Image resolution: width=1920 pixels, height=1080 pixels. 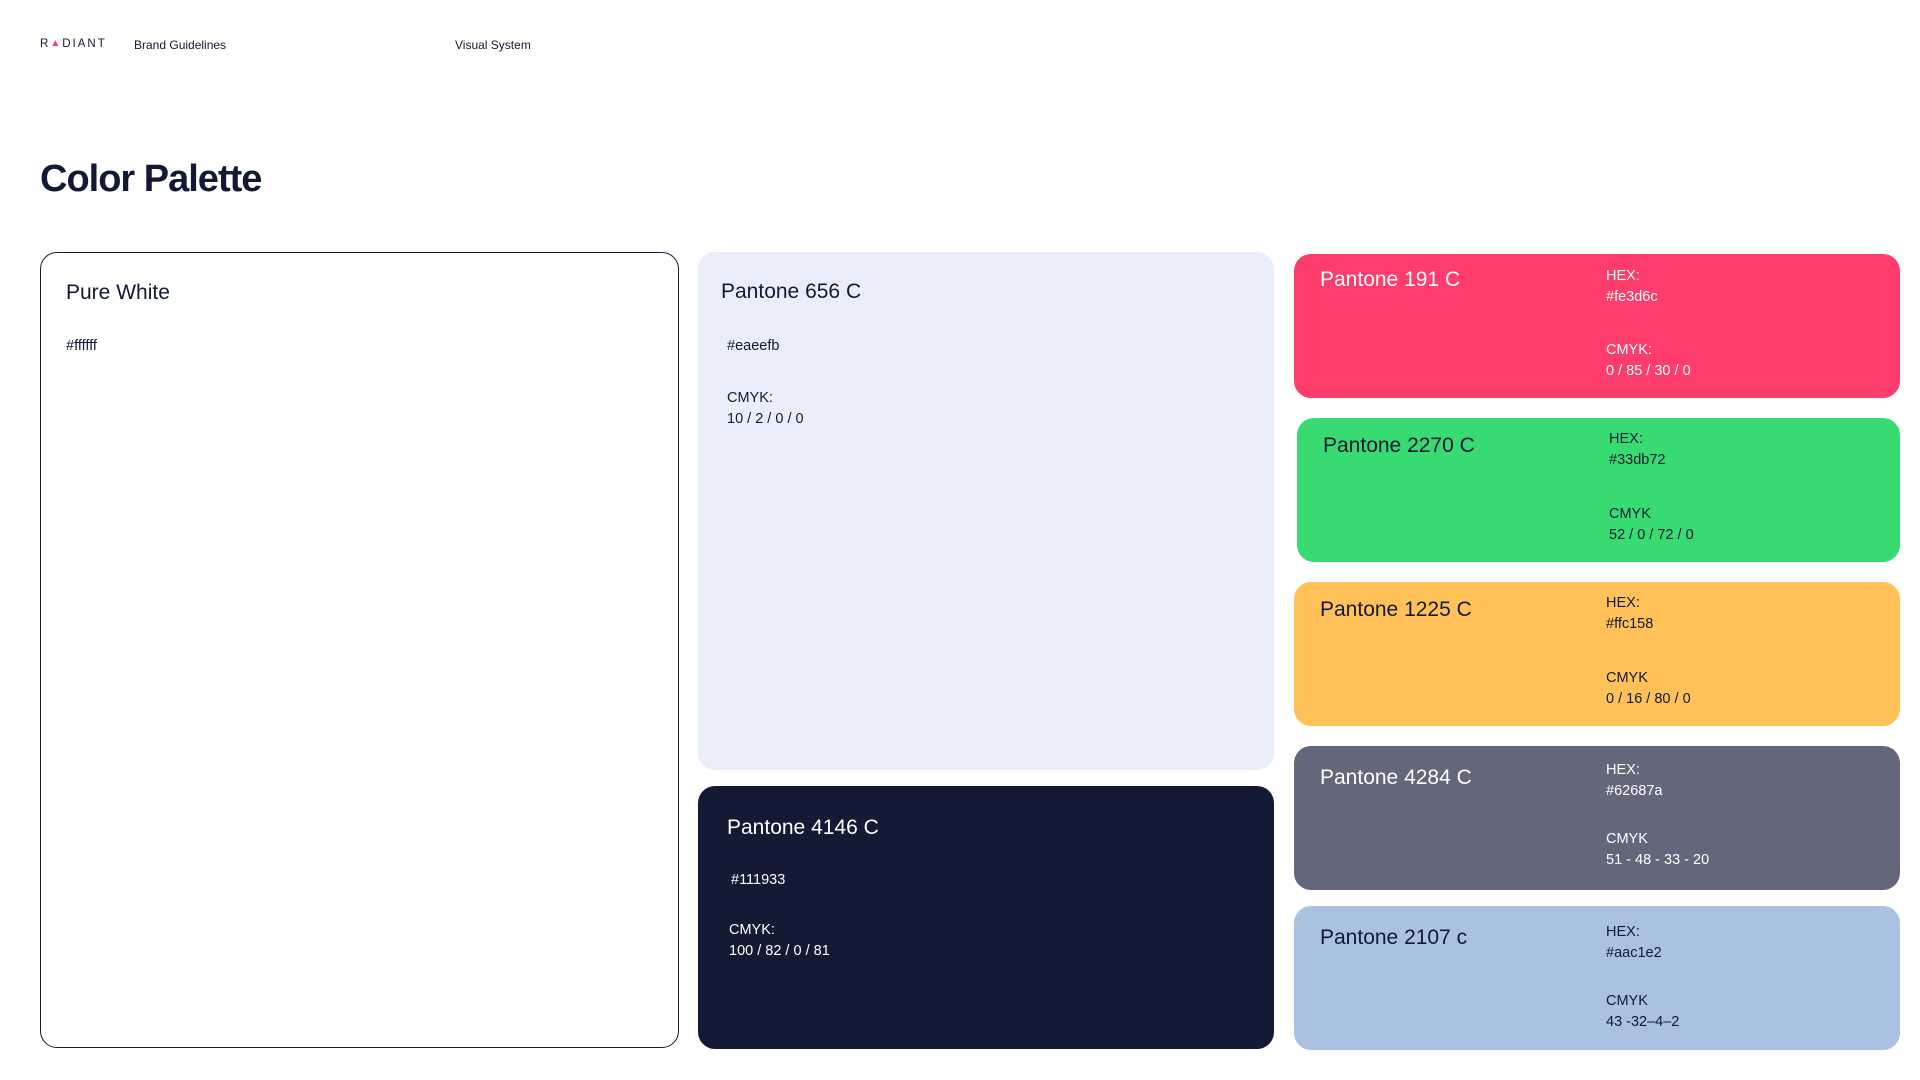 What do you see at coordinates (779, 951) in the screenshot?
I see `cmyk-value: 100 / 82 / 0 / 81` at bounding box center [779, 951].